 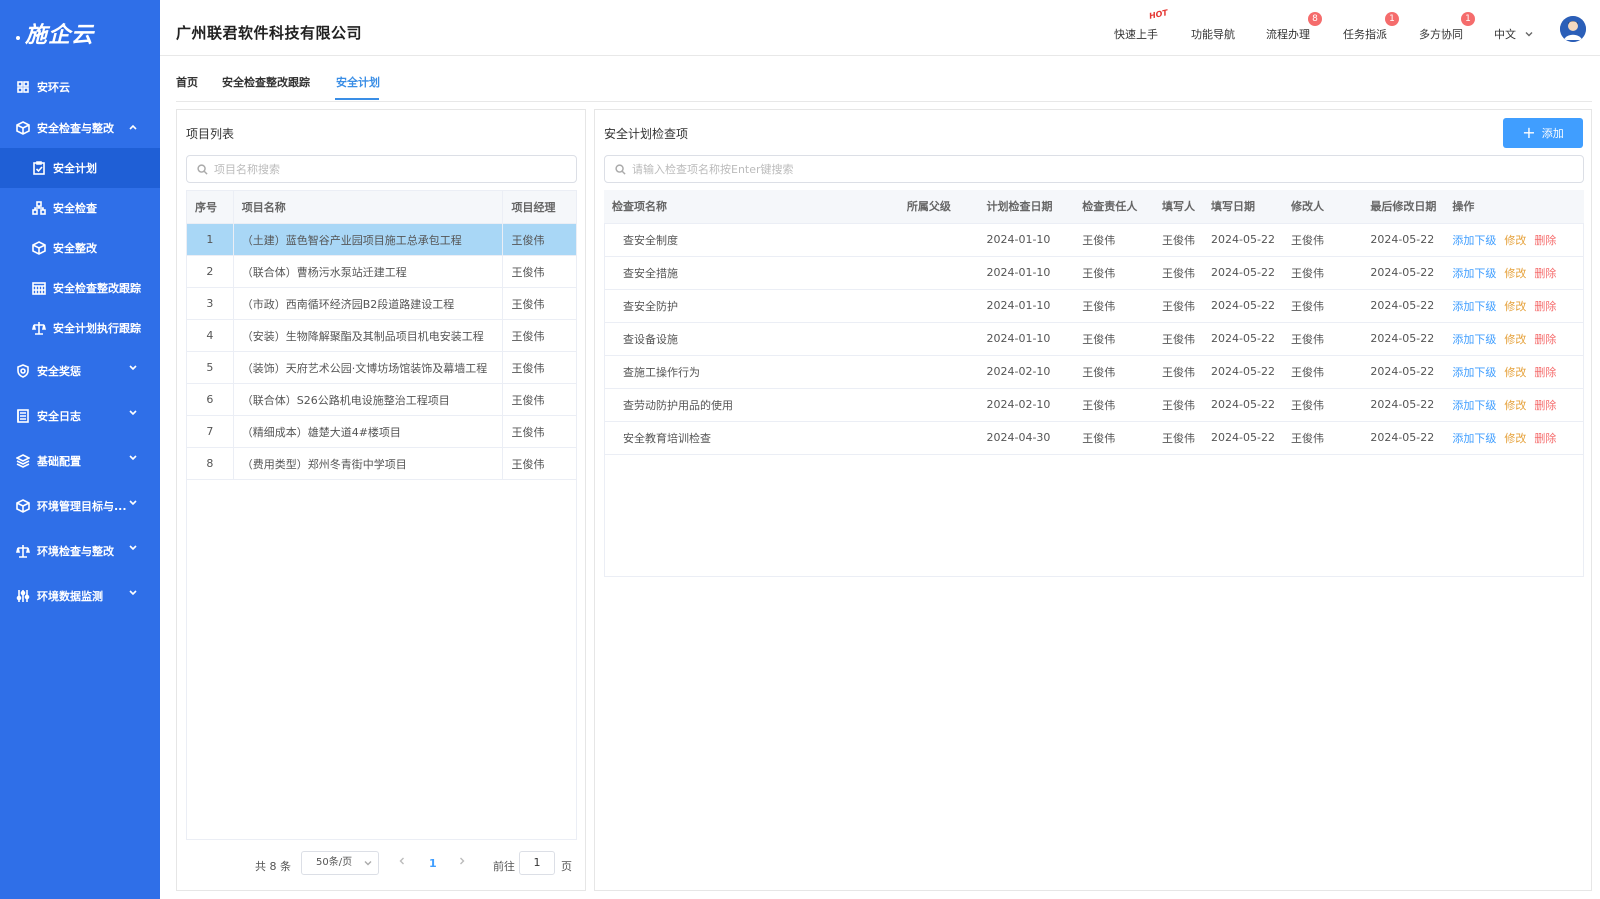 What do you see at coordinates (938, 207) in the screenshot?
I see `col-parent: 所属父级` at bounding box center [938, 207].